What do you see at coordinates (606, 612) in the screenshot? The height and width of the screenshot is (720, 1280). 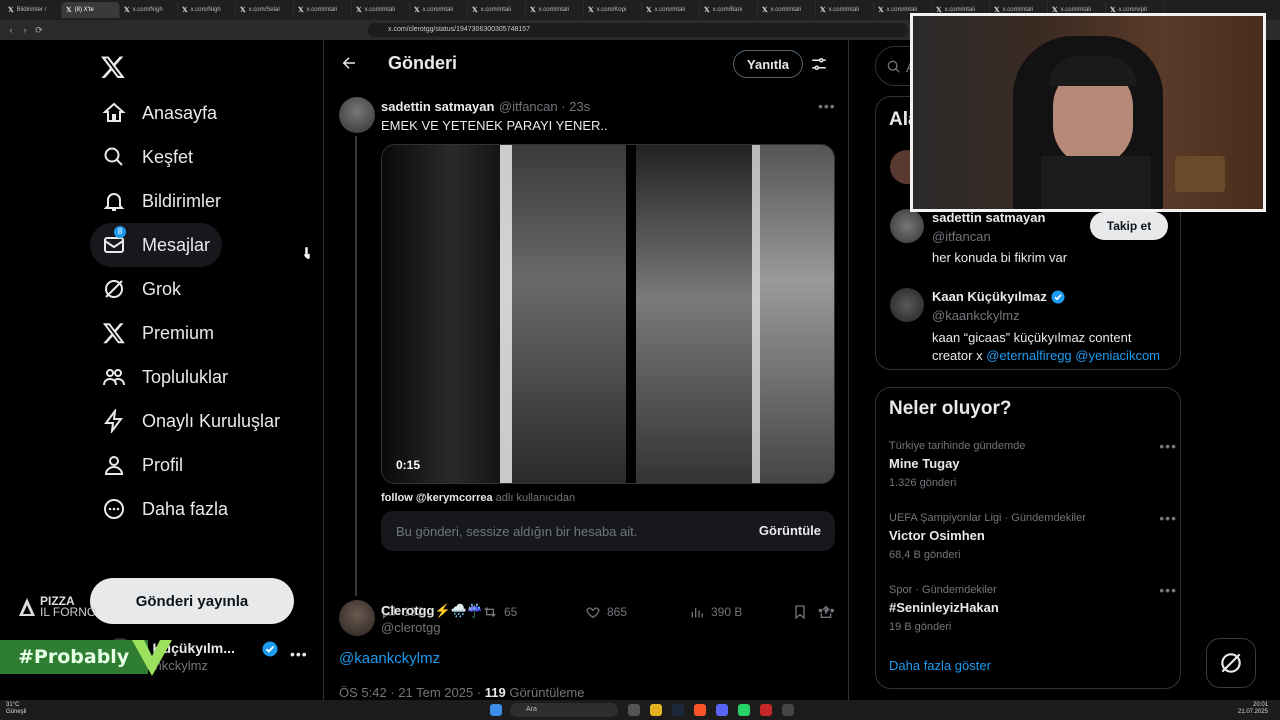 I see `like-action: 865` at bounding box center [606, 612].